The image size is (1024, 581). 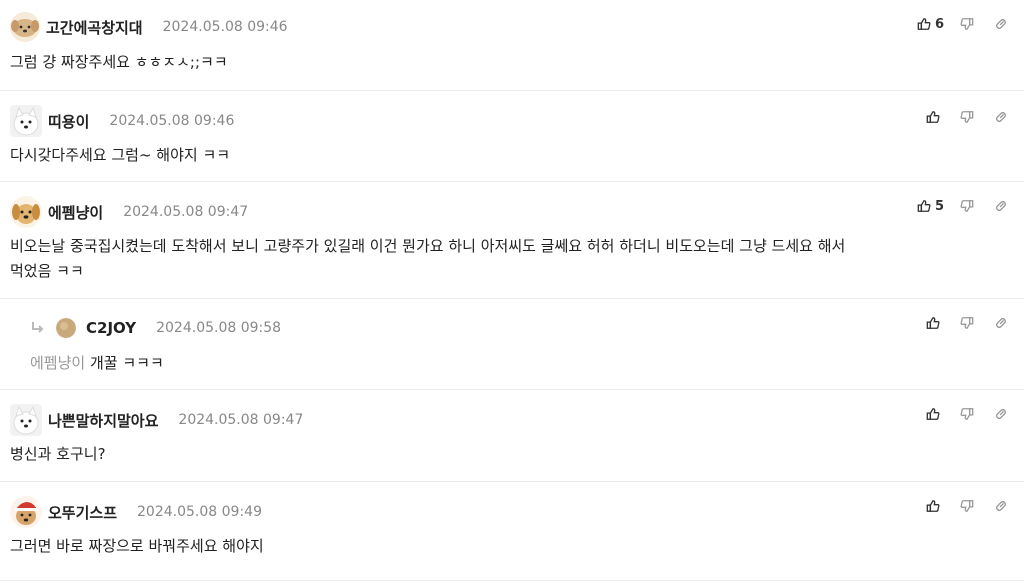 I want to click on comment-author: 오뚜기스프, so click(x=82, y=512).